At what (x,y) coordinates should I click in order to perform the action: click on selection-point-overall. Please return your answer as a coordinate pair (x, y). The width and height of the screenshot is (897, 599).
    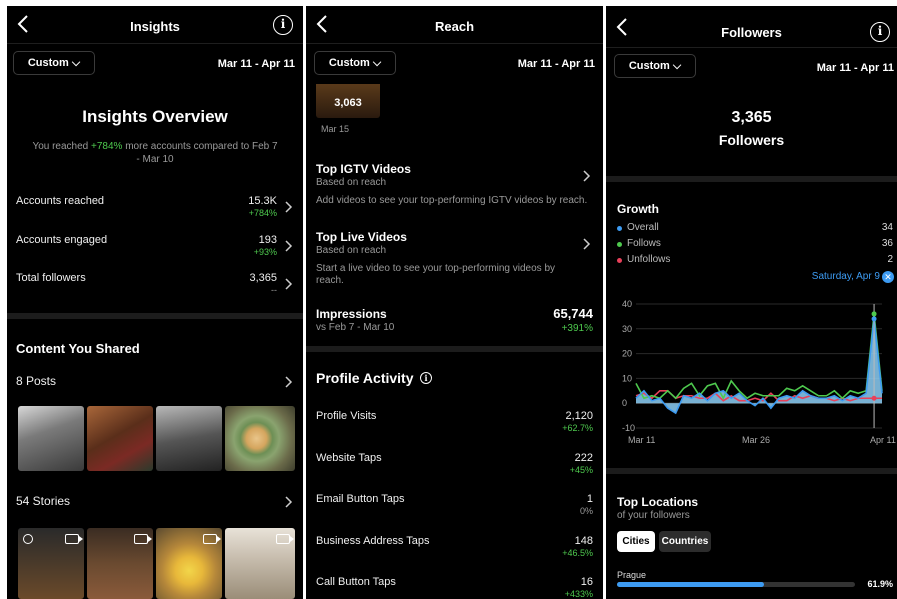
    Looking at the image, I should click on (874, 319).